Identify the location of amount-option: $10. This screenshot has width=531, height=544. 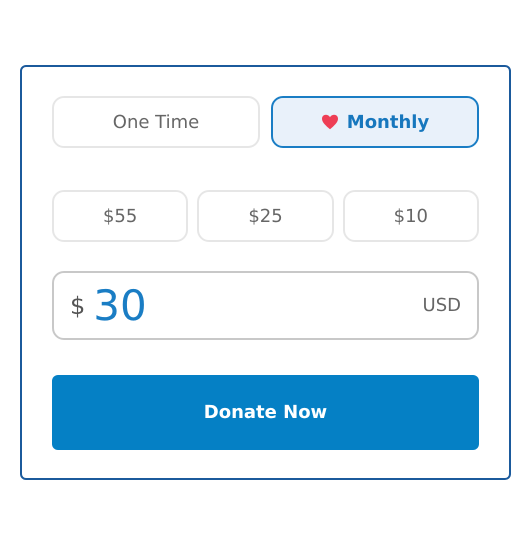
(410, 216).